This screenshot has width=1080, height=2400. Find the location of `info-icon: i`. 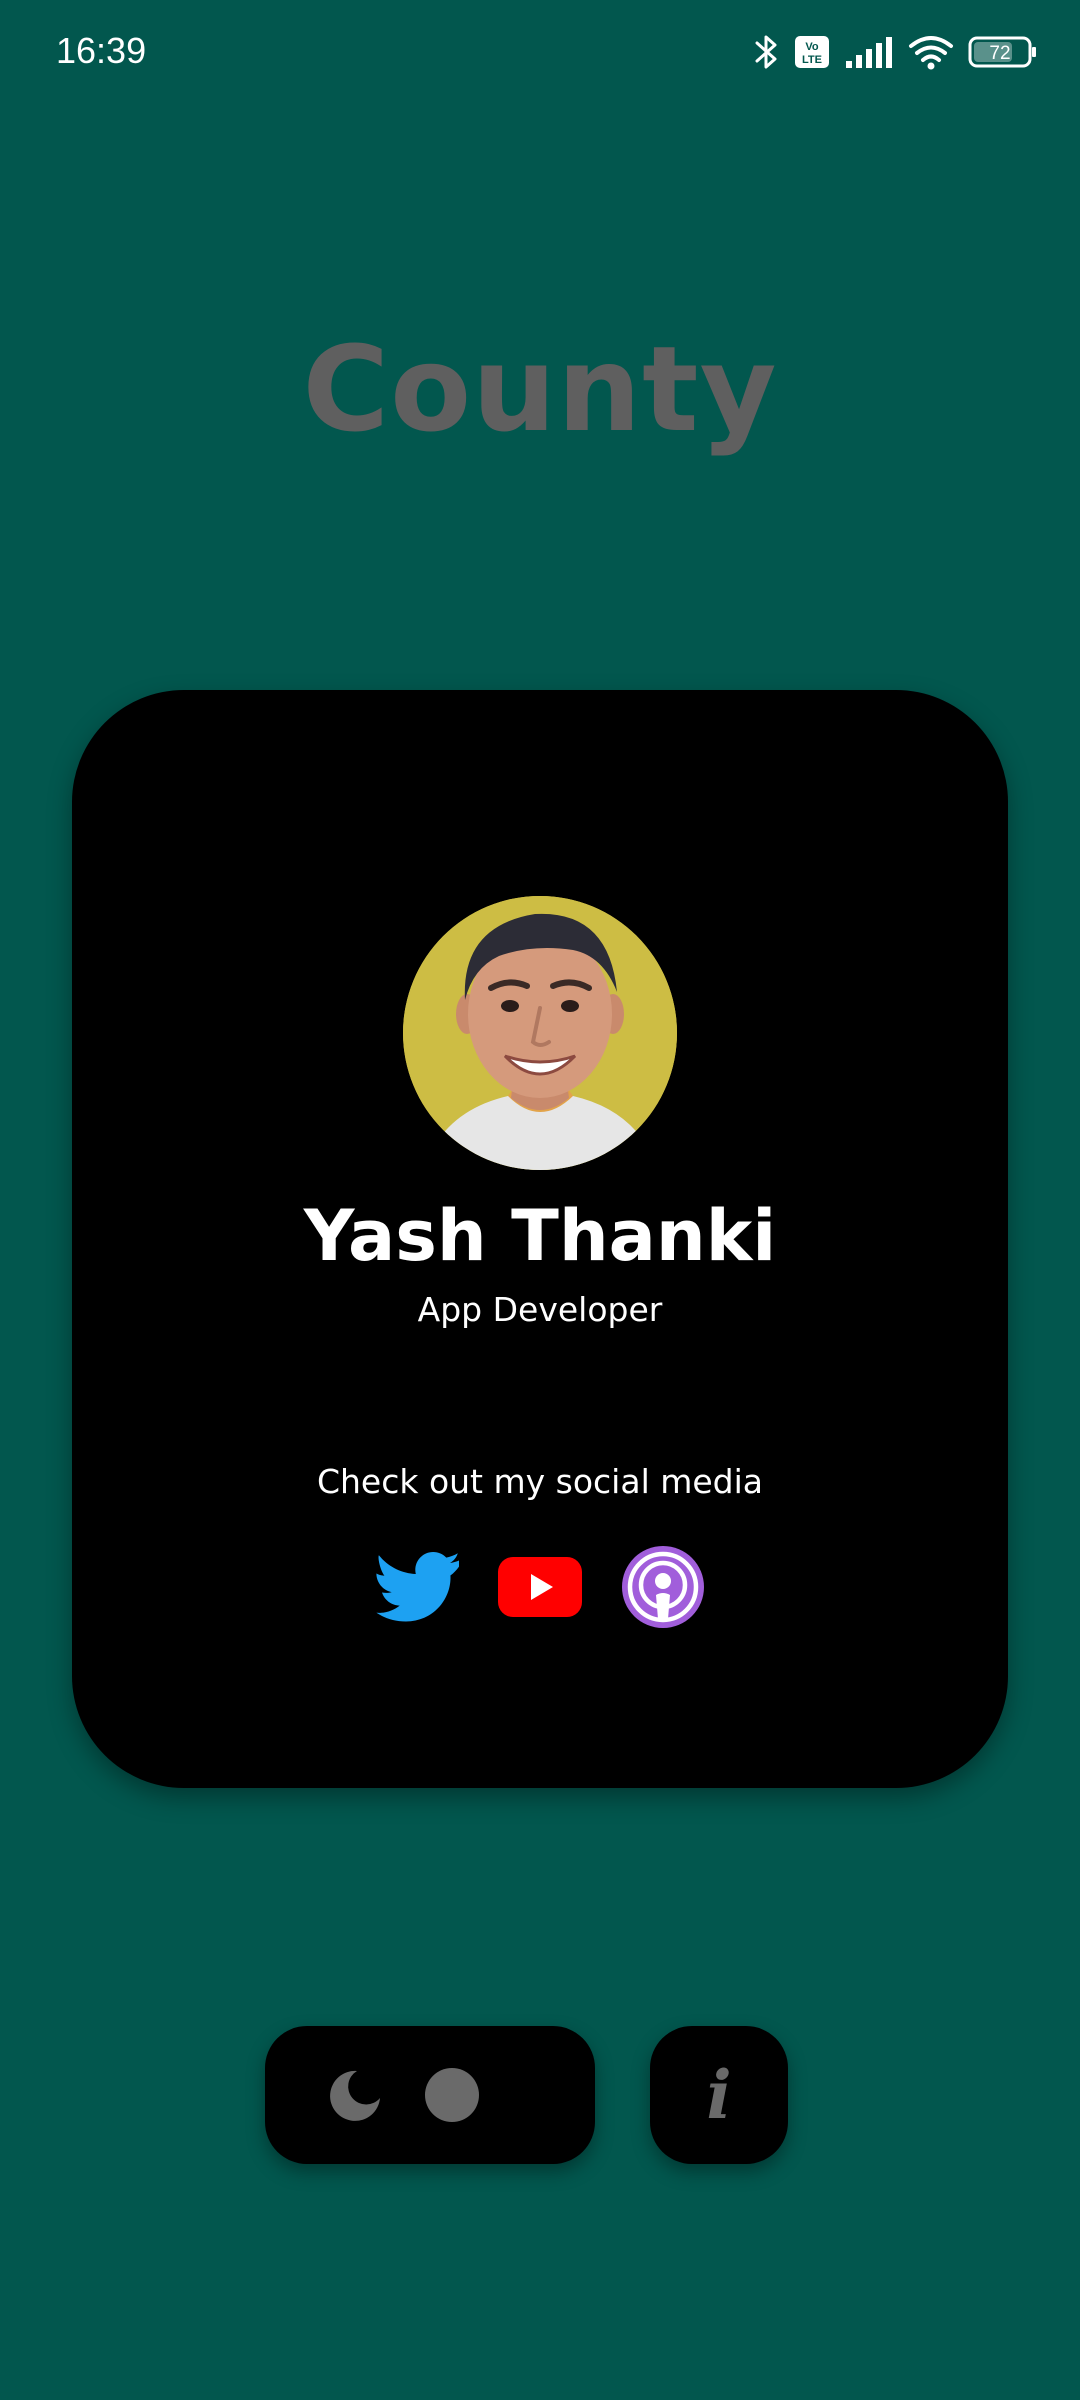

info-icon: i is located at coordinates (719, 2095).